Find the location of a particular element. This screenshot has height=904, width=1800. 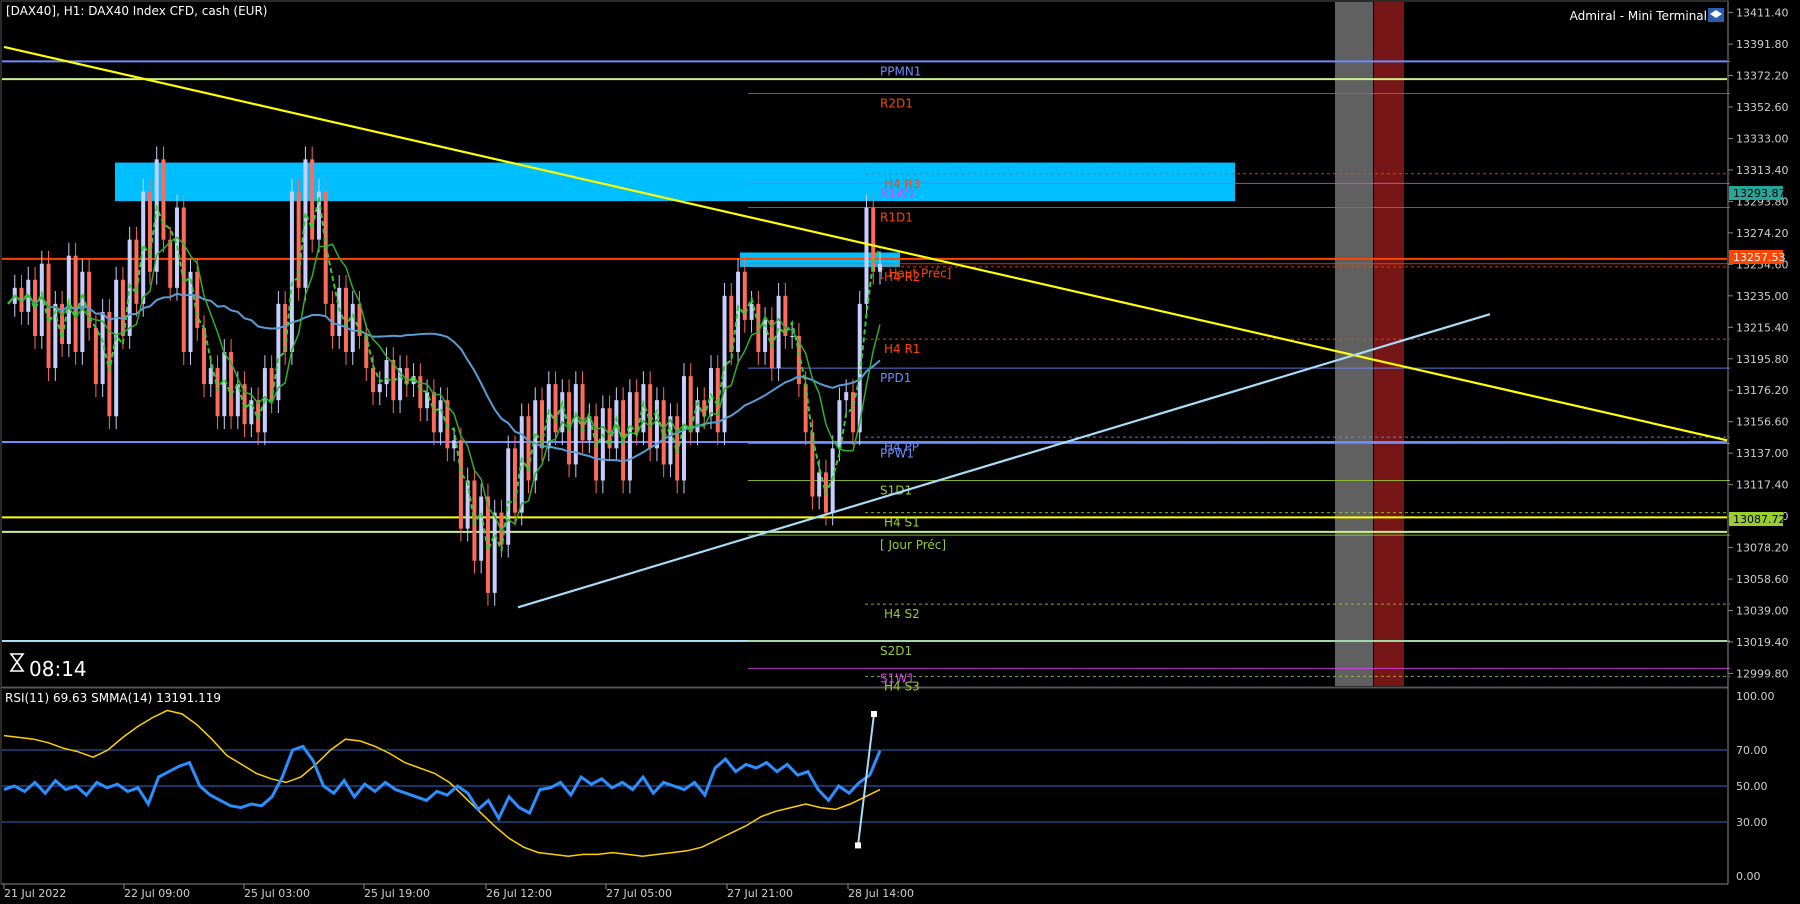

price-tick-label: 13333.00 is located at coordinates (1762, 138).